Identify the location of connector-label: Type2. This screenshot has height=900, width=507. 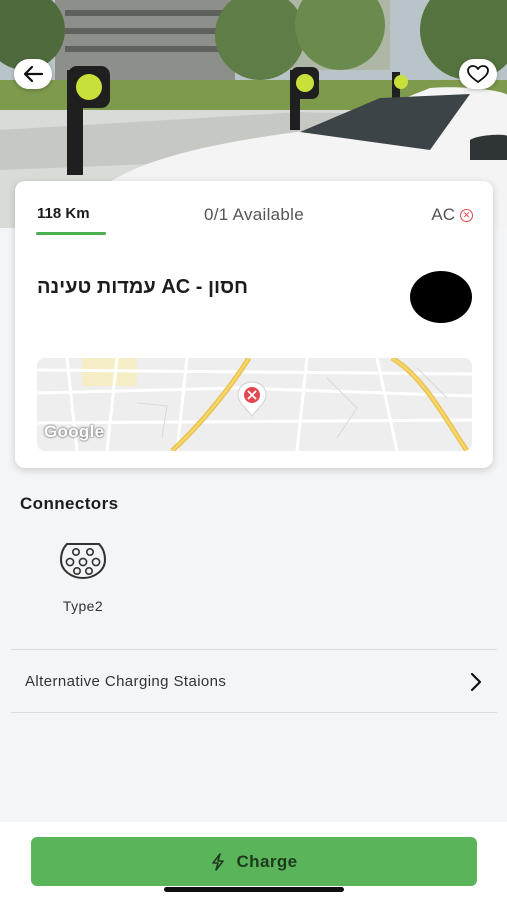
(83, 606).